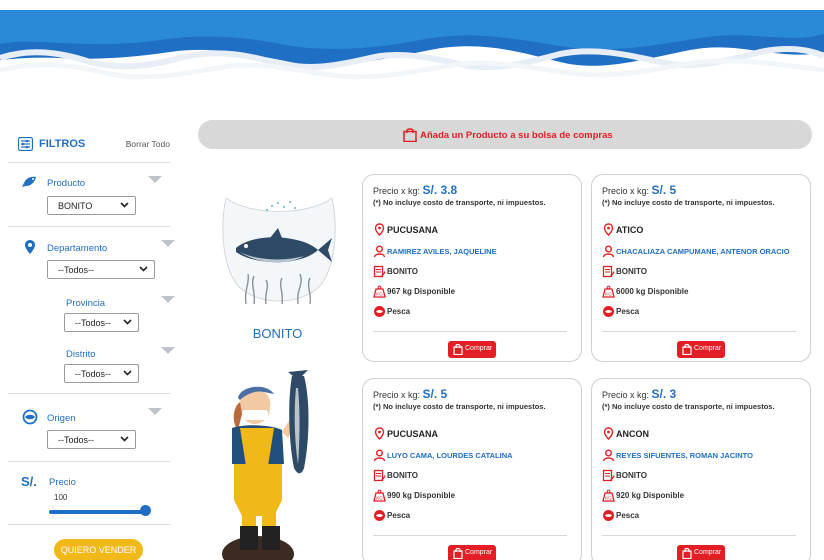 The image size is (824, 560). Describe the element at coordinates (29, 481) in the screenshot. I see `currency-icon: S/.` at that location.